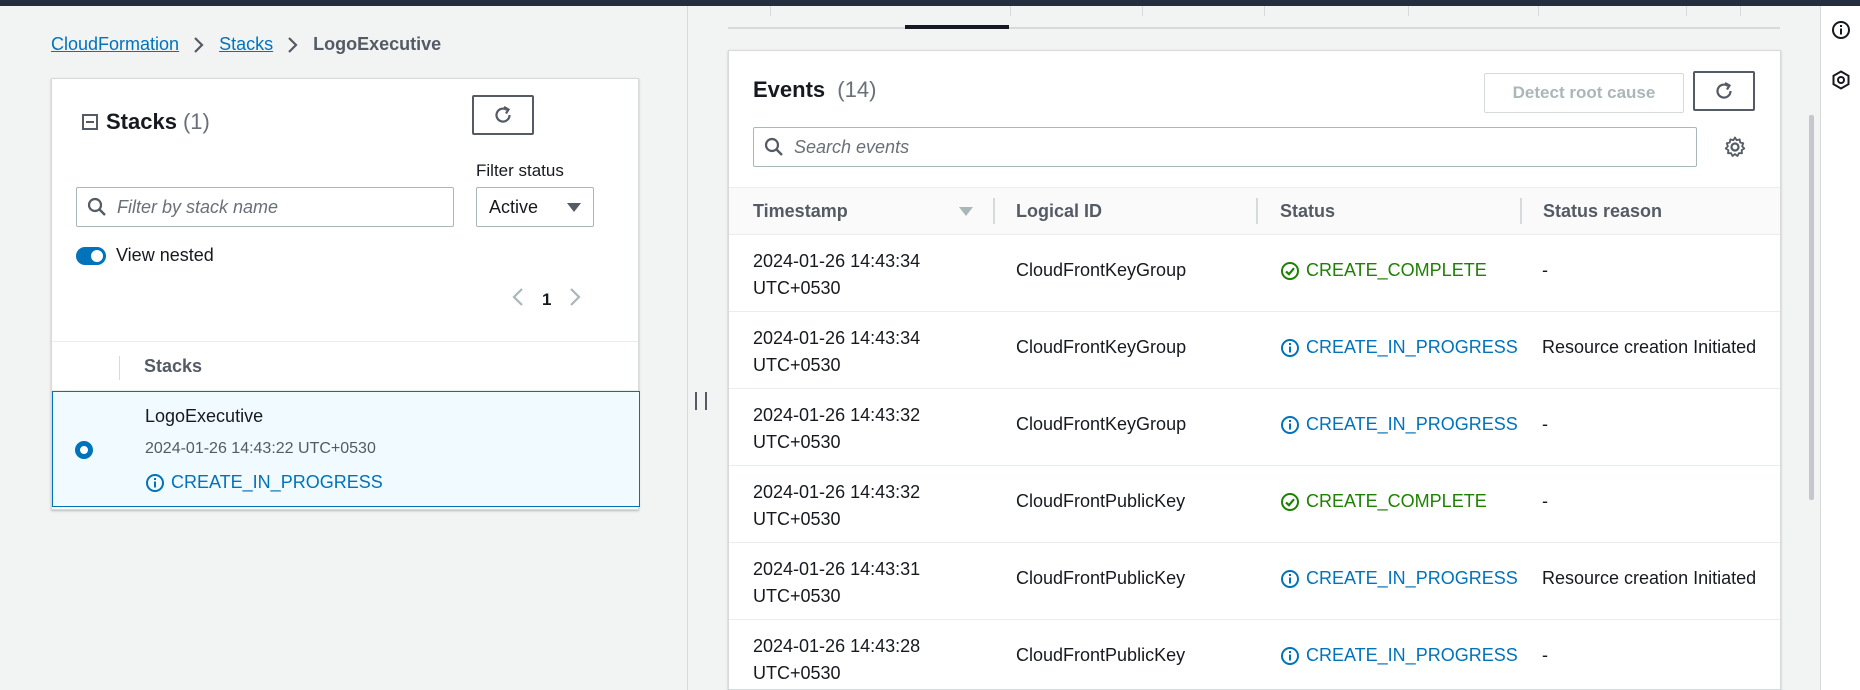  Describe the element at coordinates (1307, 211) in the screenshot. I see `column-header-status: Status` at that location.